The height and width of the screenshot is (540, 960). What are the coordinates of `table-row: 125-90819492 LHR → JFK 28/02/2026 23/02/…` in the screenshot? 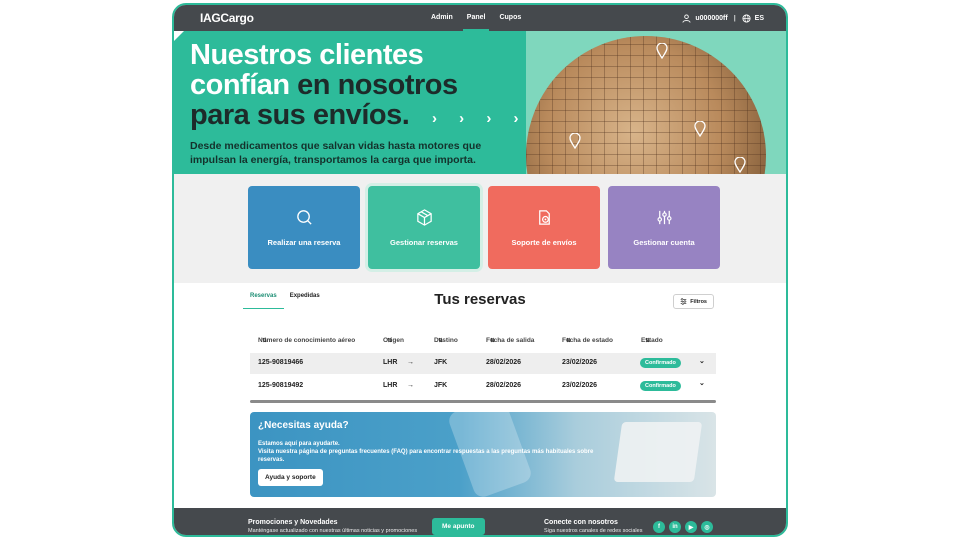 It's located at (483, 386).